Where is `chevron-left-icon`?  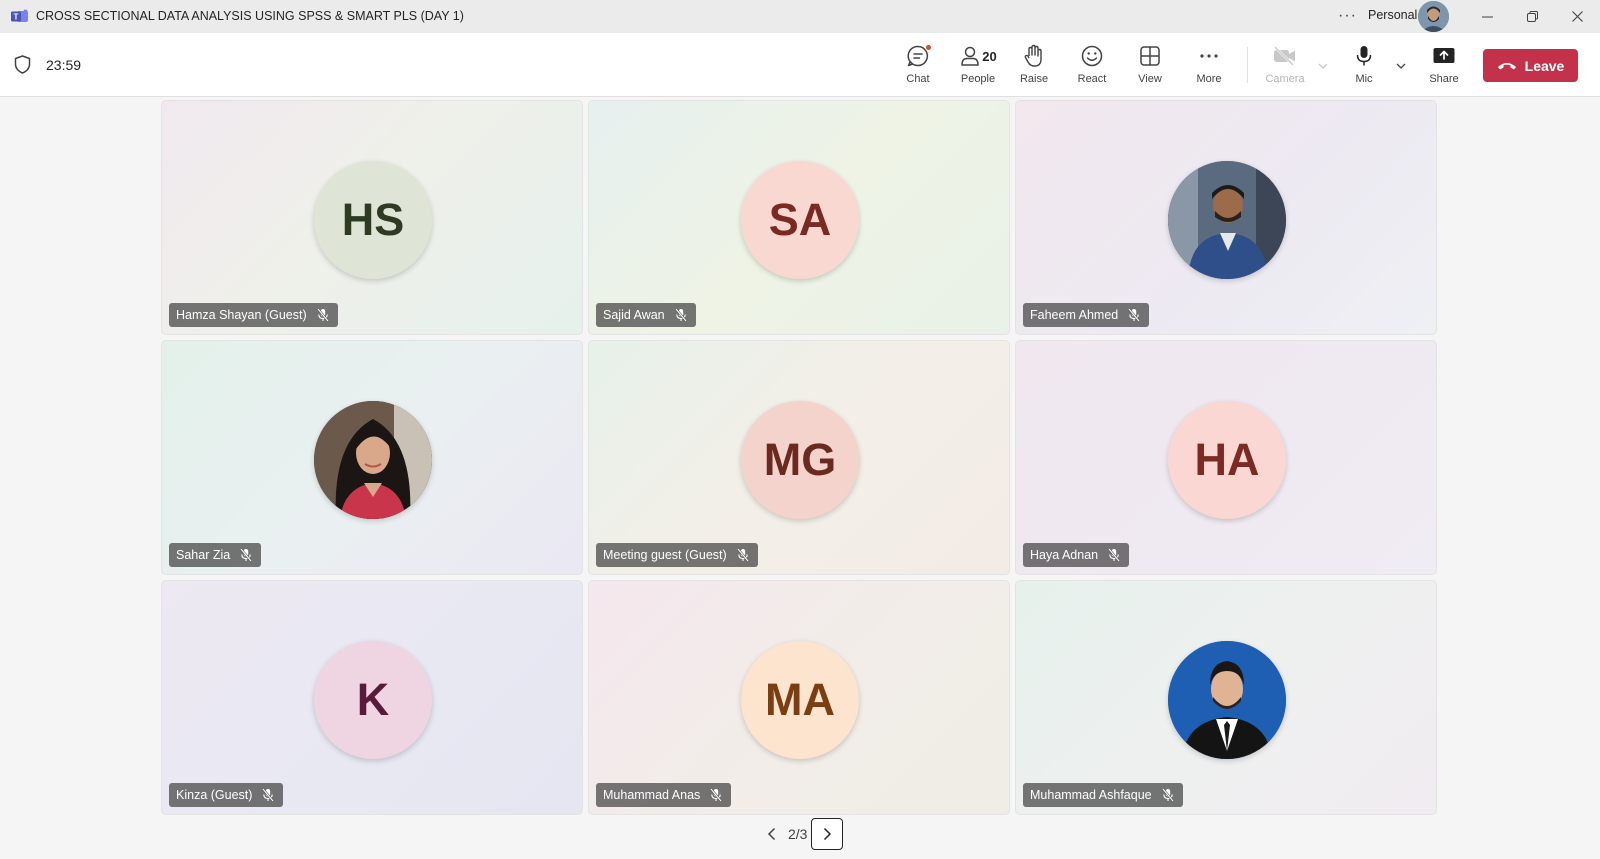
chevron-left-icon is located at coordinates (771, 834).